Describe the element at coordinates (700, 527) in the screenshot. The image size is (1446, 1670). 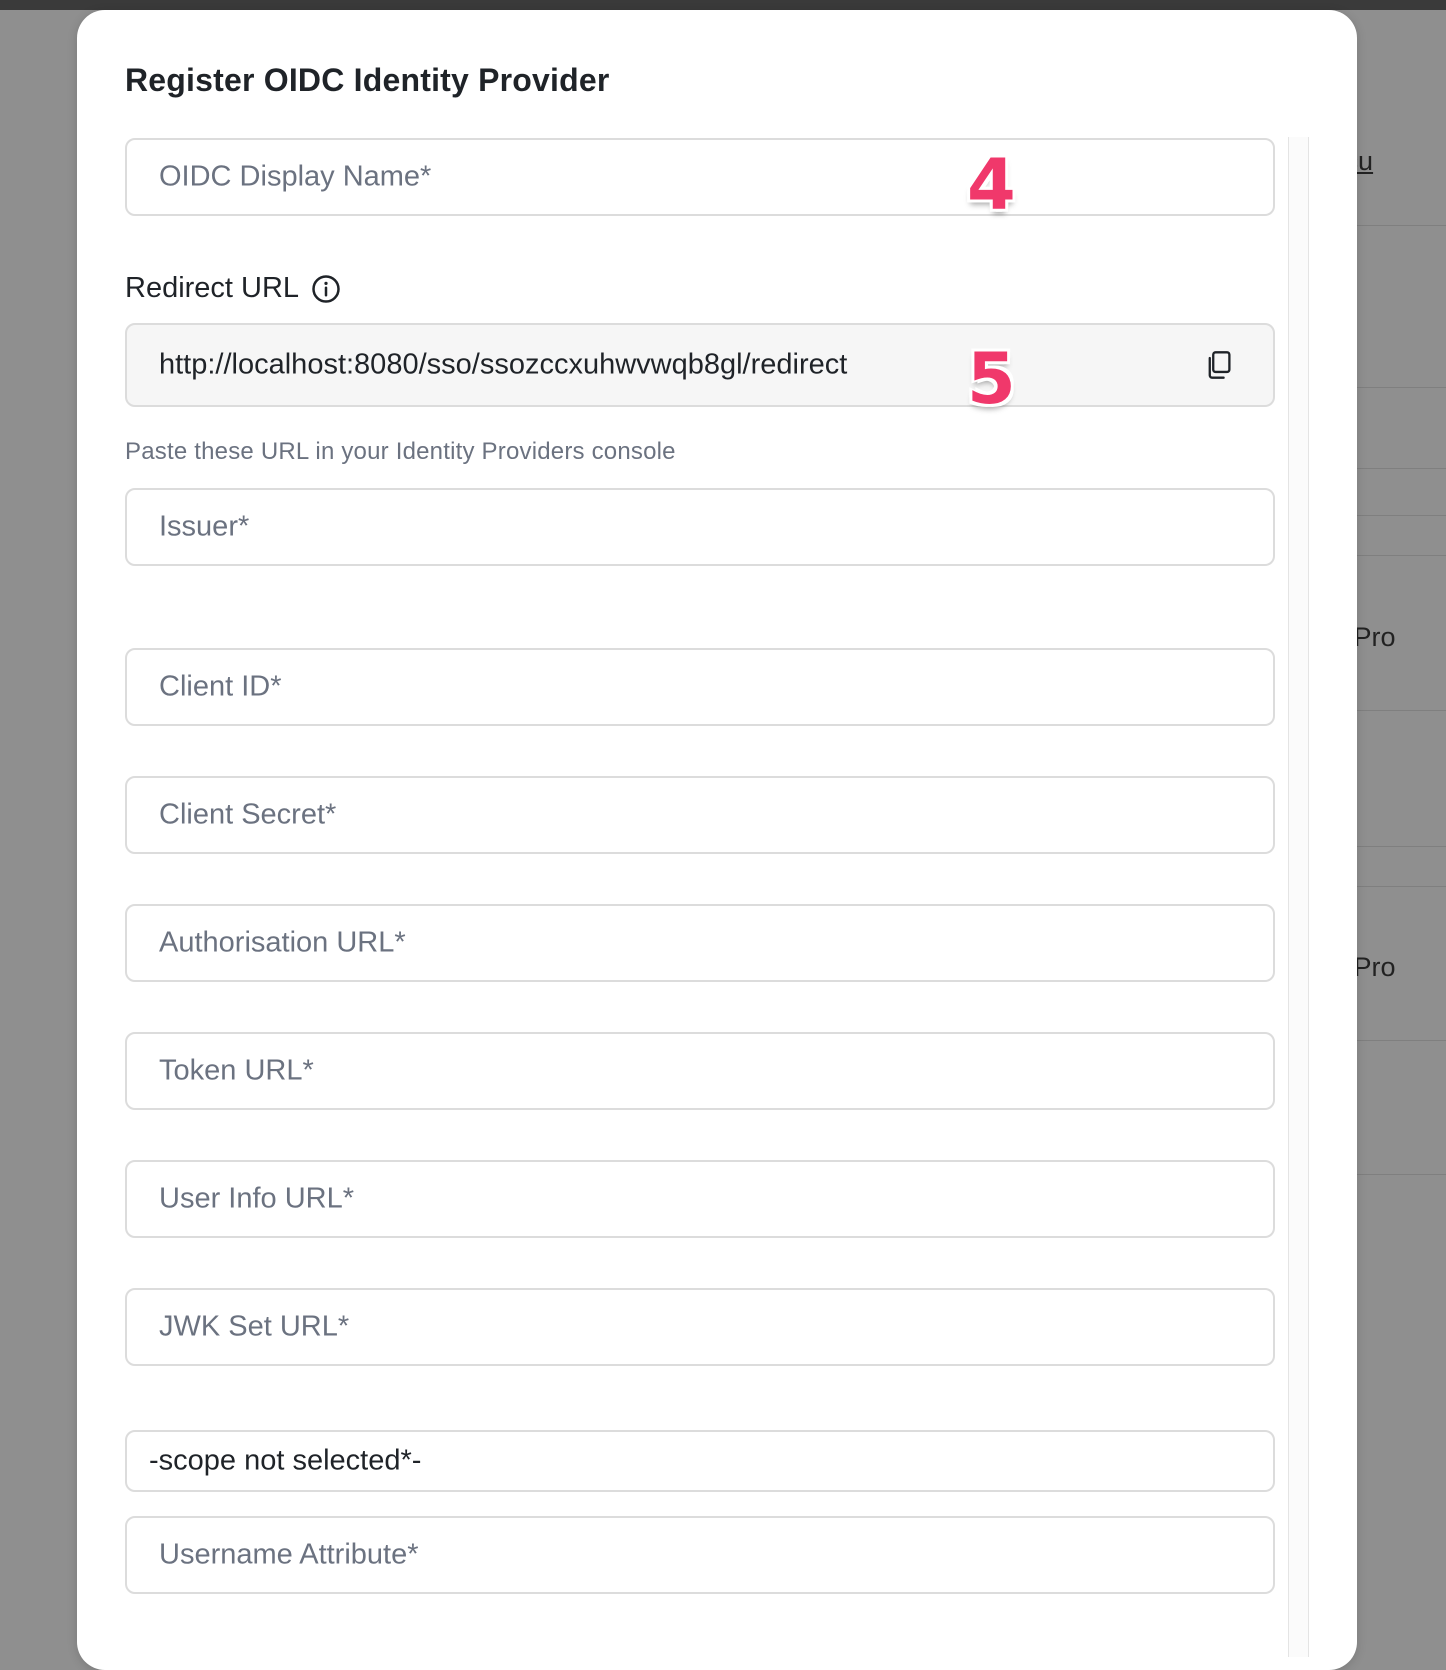
I see `issuer-input: Issuer*` at that location.